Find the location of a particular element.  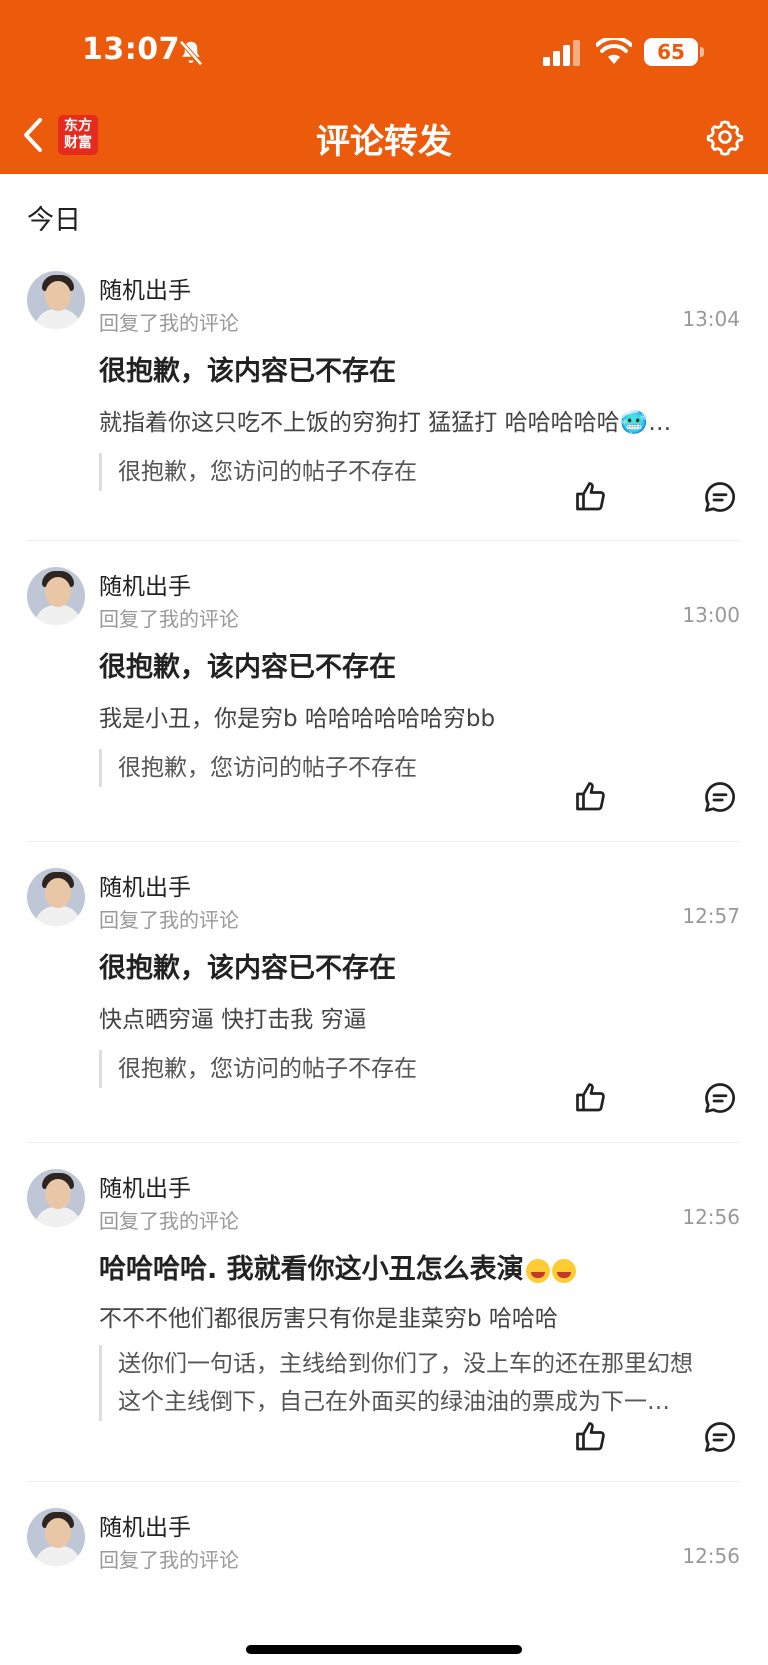

page-title: 评论转发 is located at coordinates (384, 142).